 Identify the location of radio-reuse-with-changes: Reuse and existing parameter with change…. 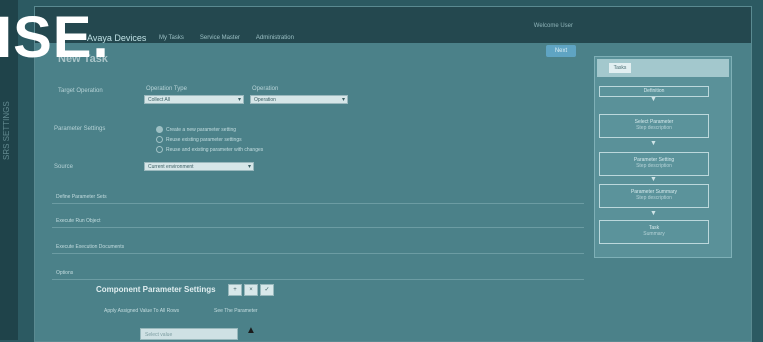
(209, 149).